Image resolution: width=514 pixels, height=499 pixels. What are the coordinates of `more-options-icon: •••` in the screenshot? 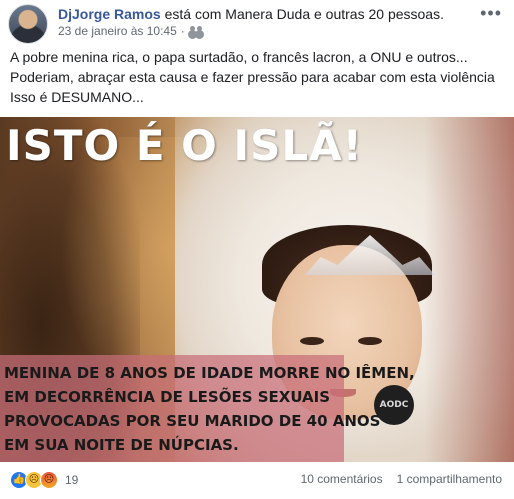 It's located at (491, 13).